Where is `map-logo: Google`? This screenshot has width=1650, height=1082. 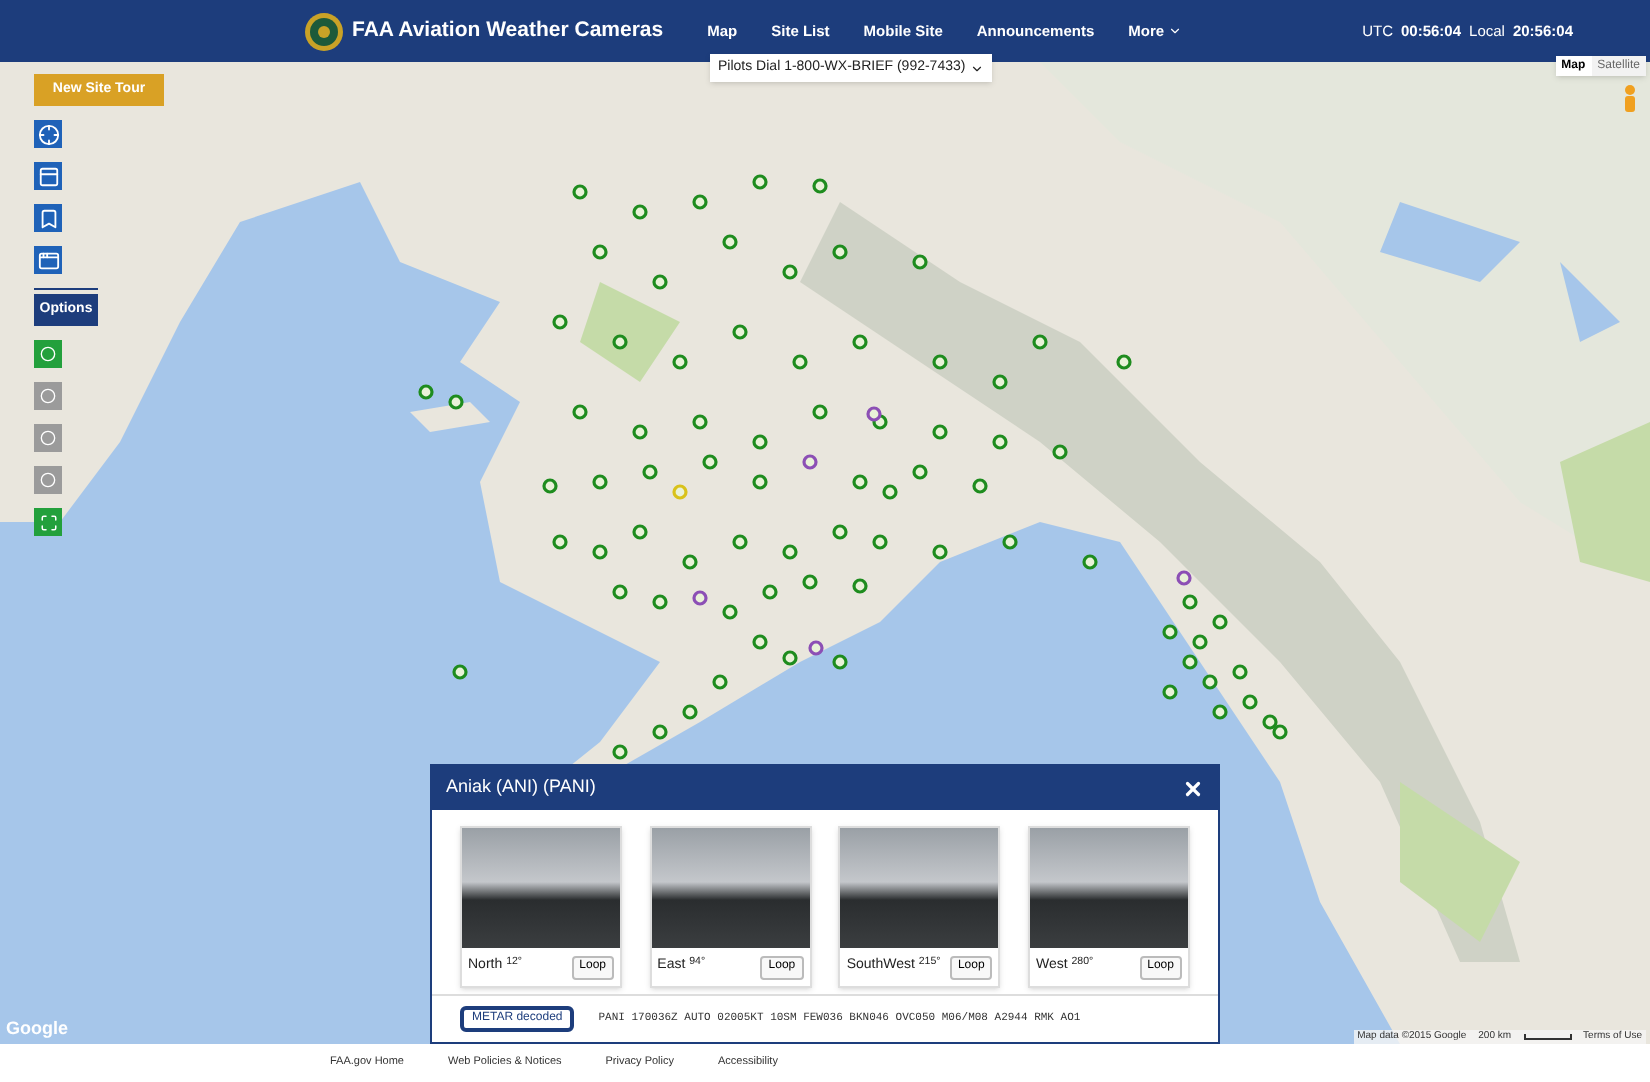 map-logo: Google is located at coordinates (37, 1028).